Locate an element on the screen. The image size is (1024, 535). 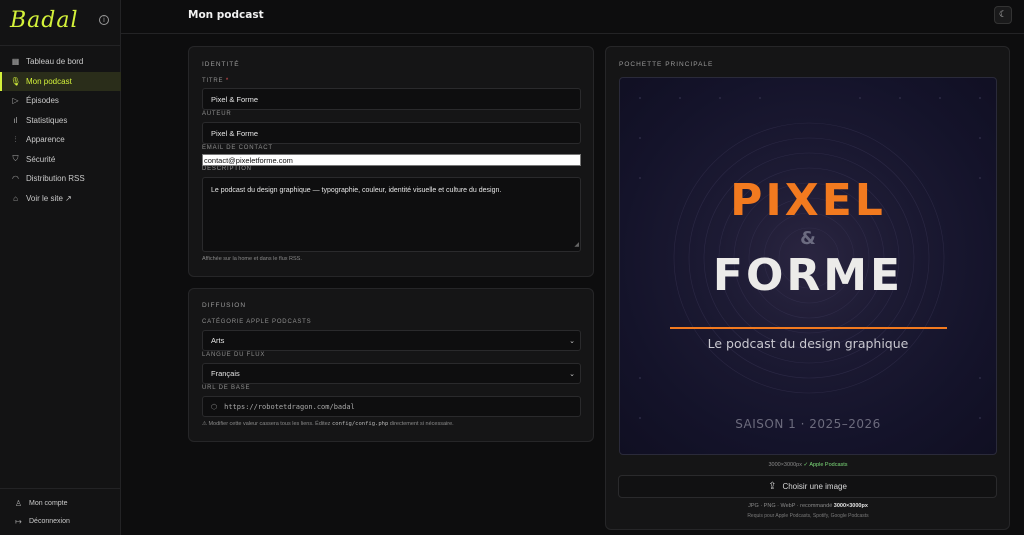
categorie-label: CATÉGORIE APPLE PODCASTS is located at coordinates (257, 322).